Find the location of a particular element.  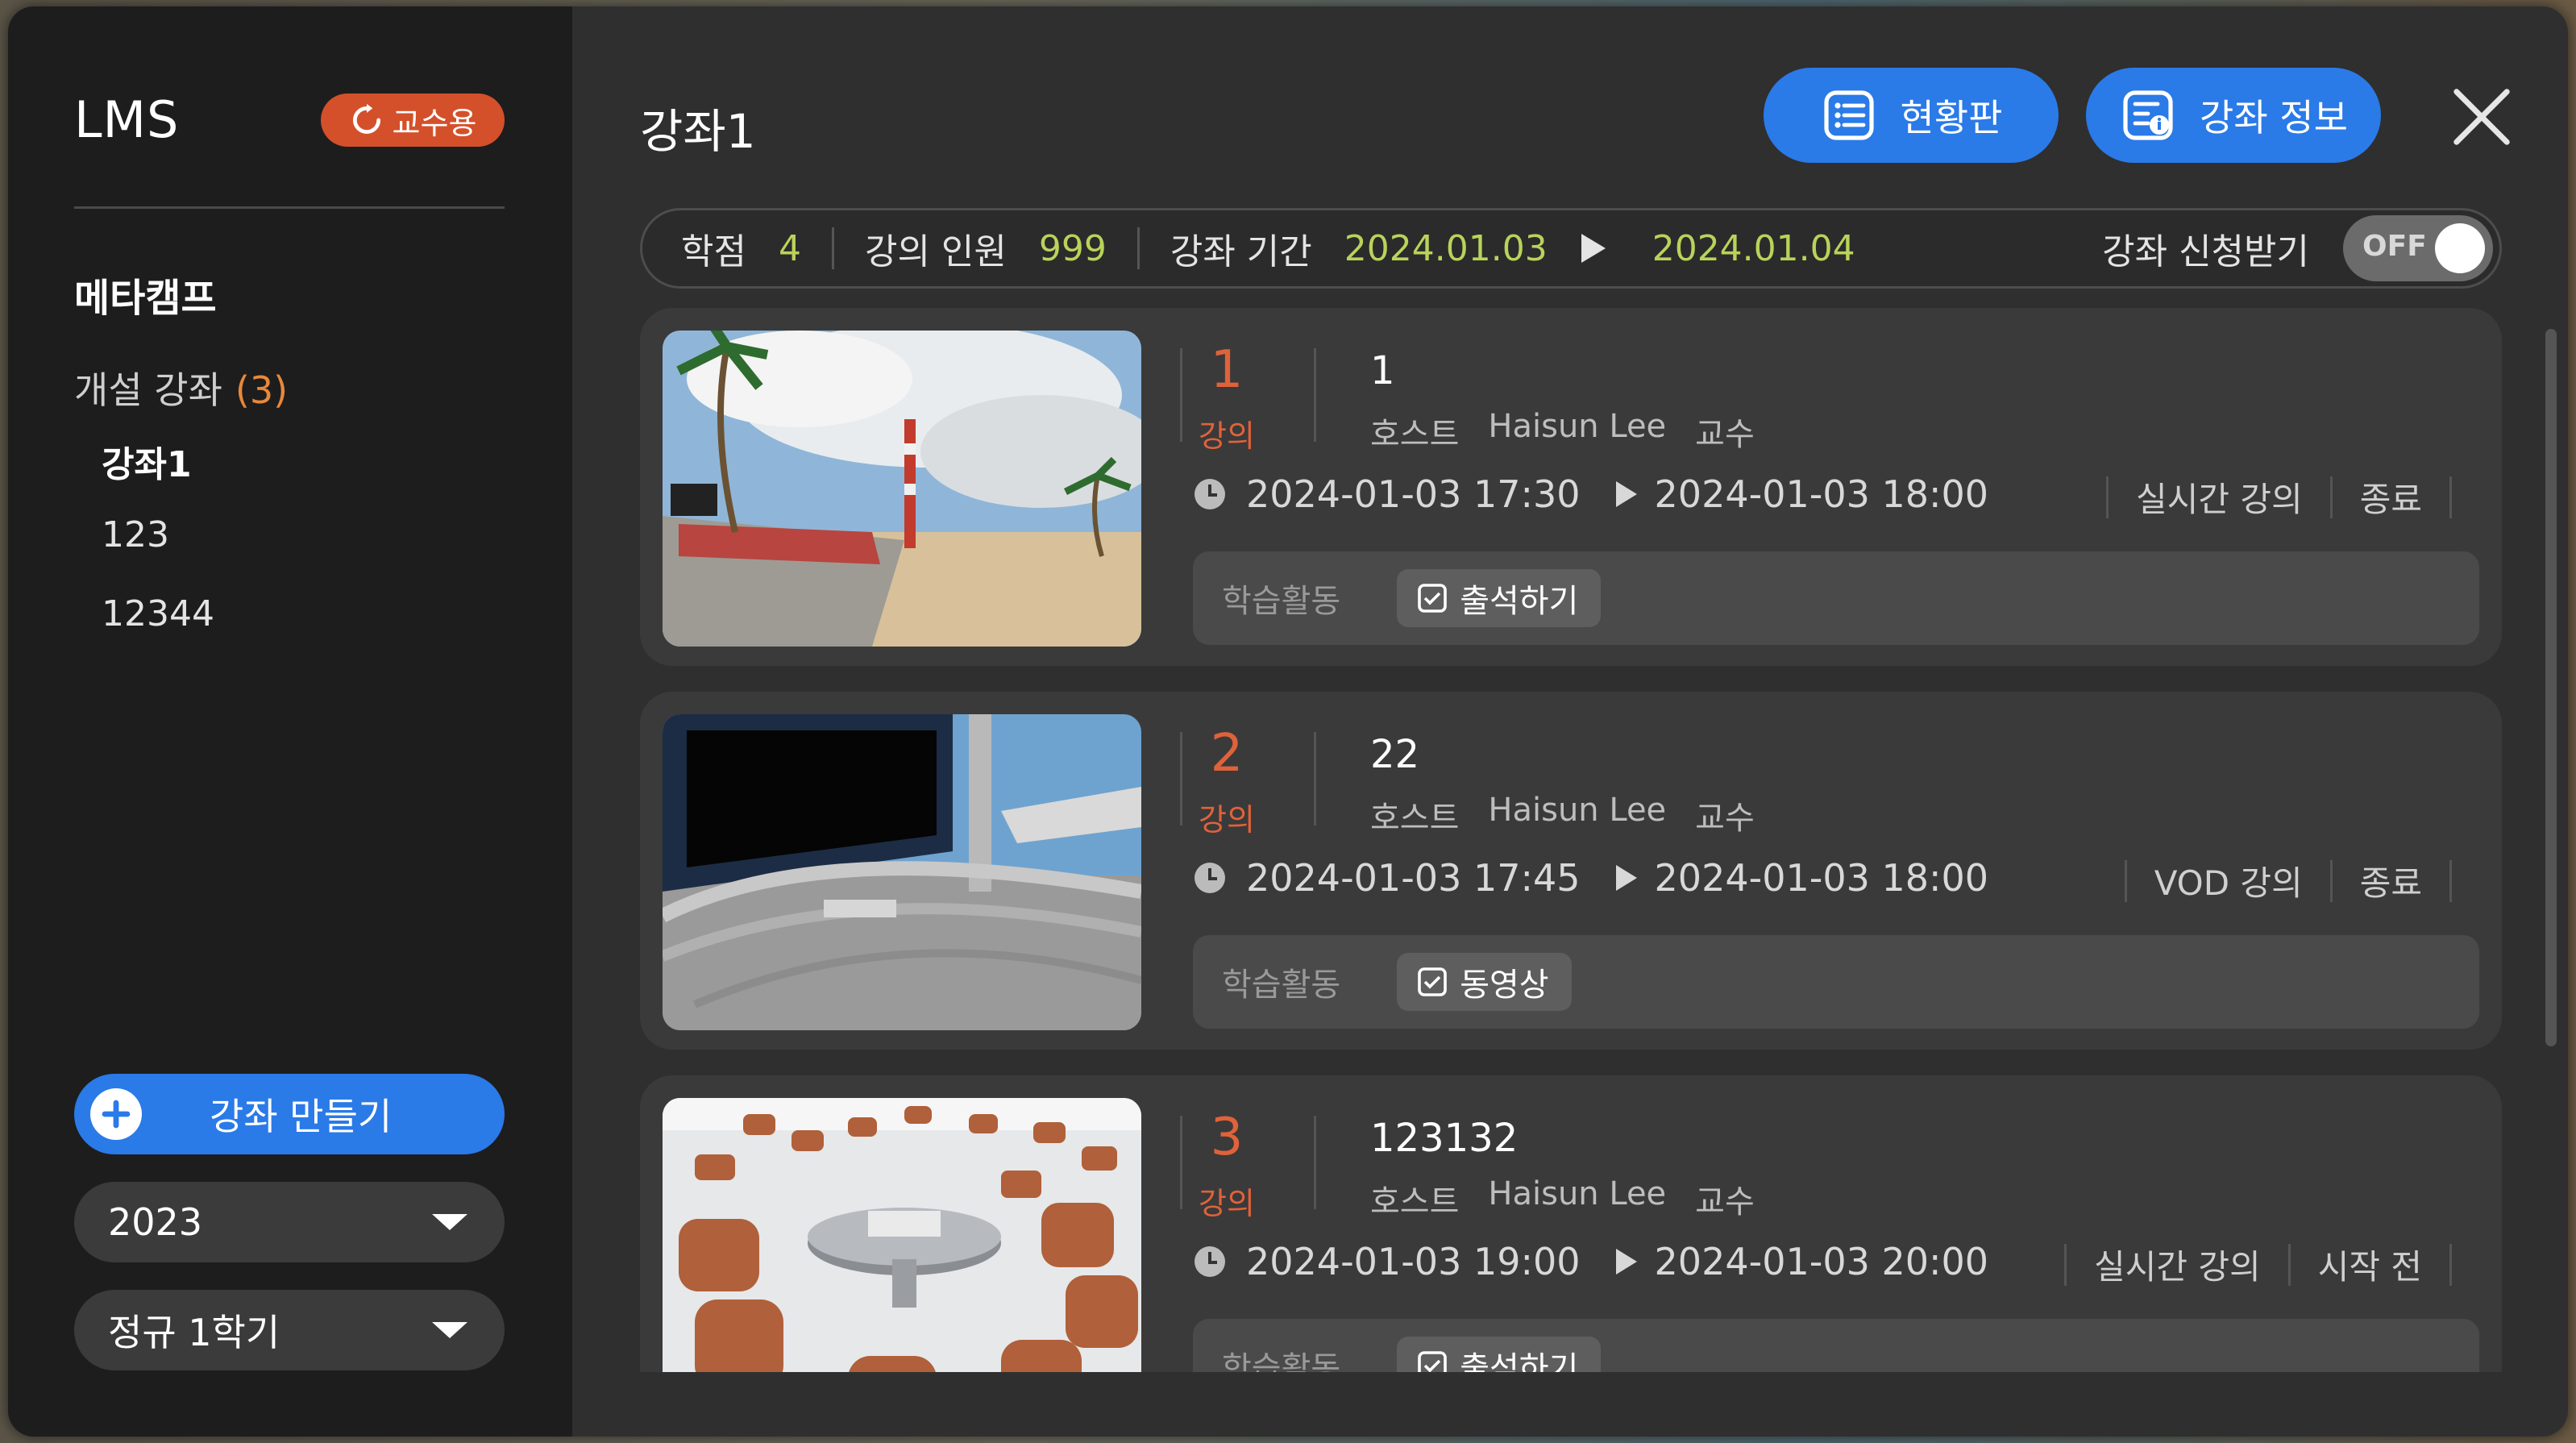

open-courses-label: 개설 강좌 is located at coordinates (148, 390).